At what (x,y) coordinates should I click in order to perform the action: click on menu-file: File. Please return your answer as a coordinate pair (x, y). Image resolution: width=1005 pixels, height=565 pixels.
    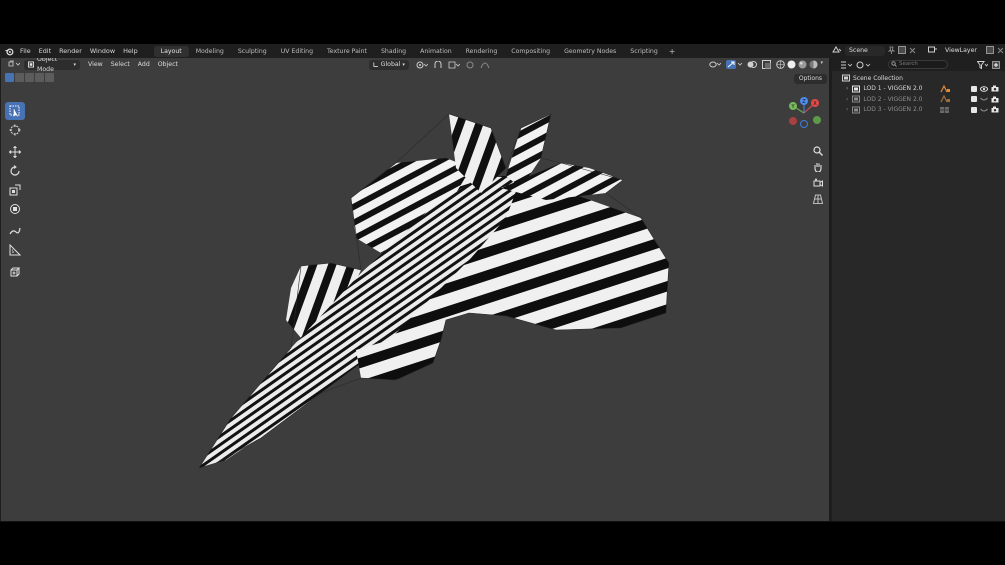
    Looking at the image, I should click on (25, 51).